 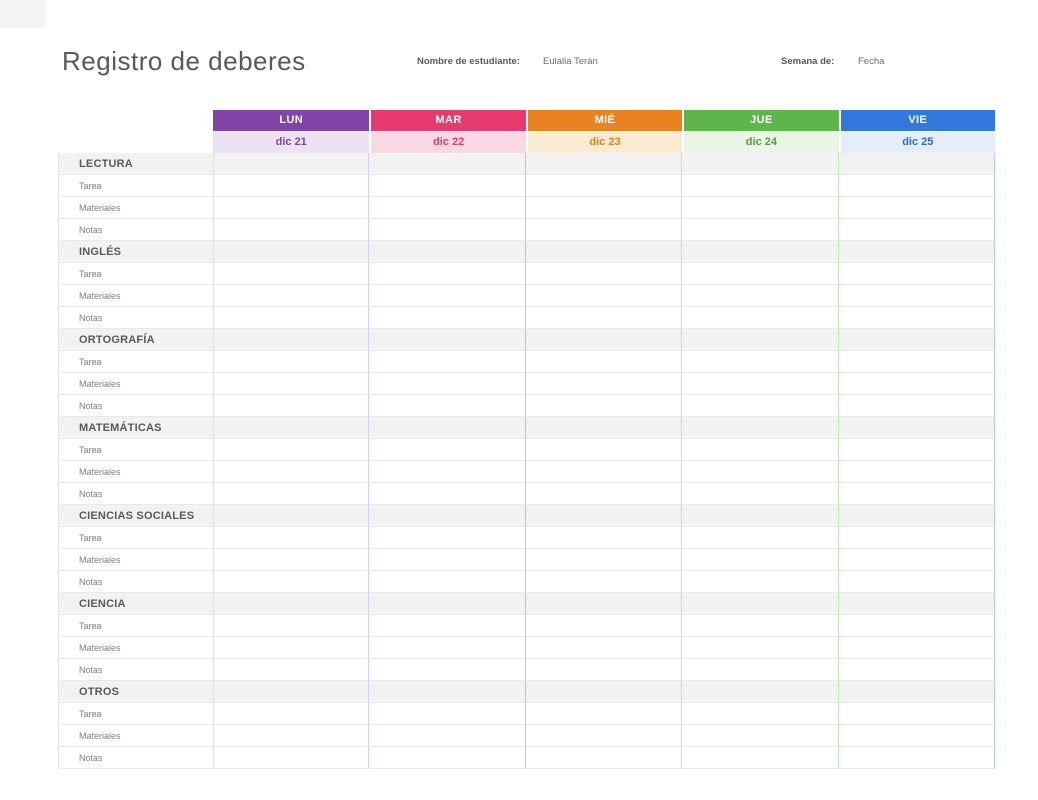 What do you see at coordinates (871, 61) in the screenshot?
I see `week-value: Fecha` at bounding box center [871, 61].